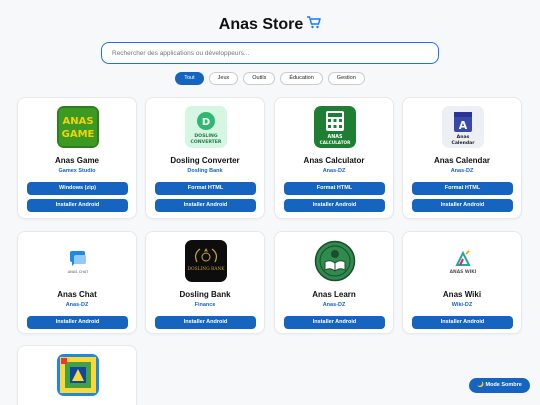 The height and width of the screenshot is (405, 540). I want to click on dark-mode-button: 🌙 Mode Sombre, so click(499, 385).